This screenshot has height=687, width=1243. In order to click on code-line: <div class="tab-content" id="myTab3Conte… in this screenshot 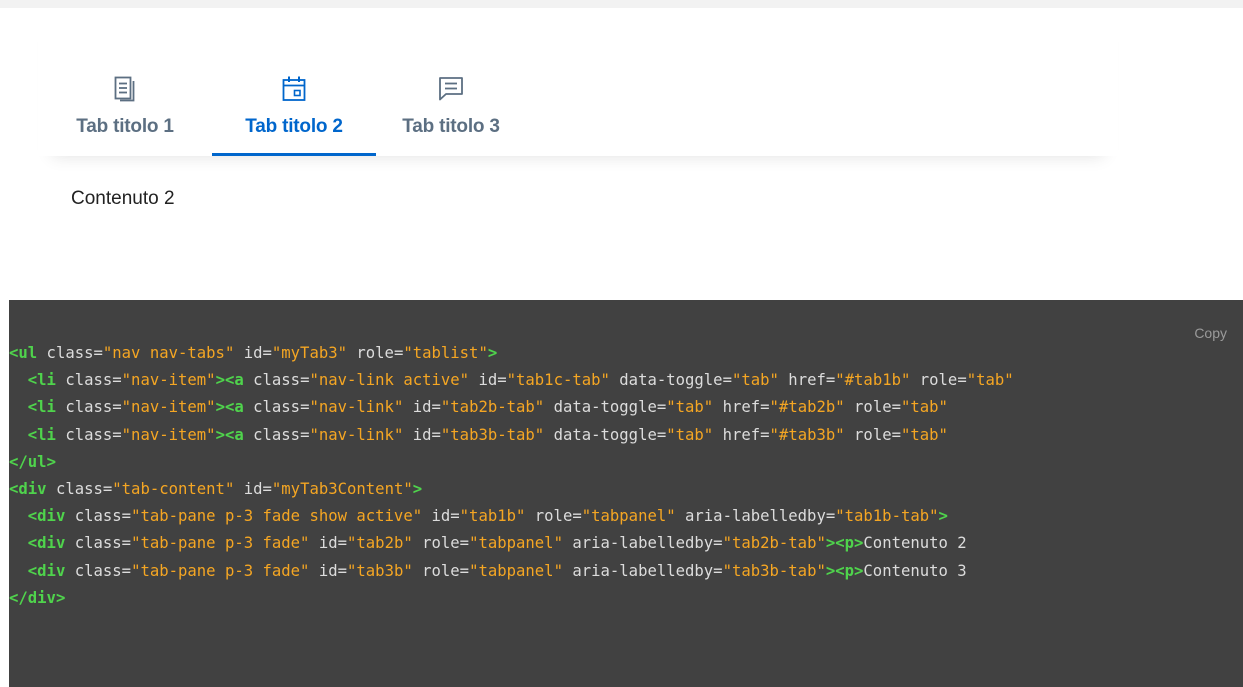, I will do `click(216, 489)`.